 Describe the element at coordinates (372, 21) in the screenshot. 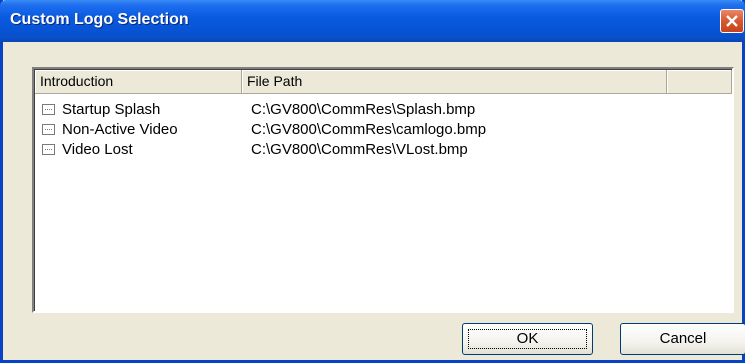

I see `title-bar: Custom Logo Selection` at that location.